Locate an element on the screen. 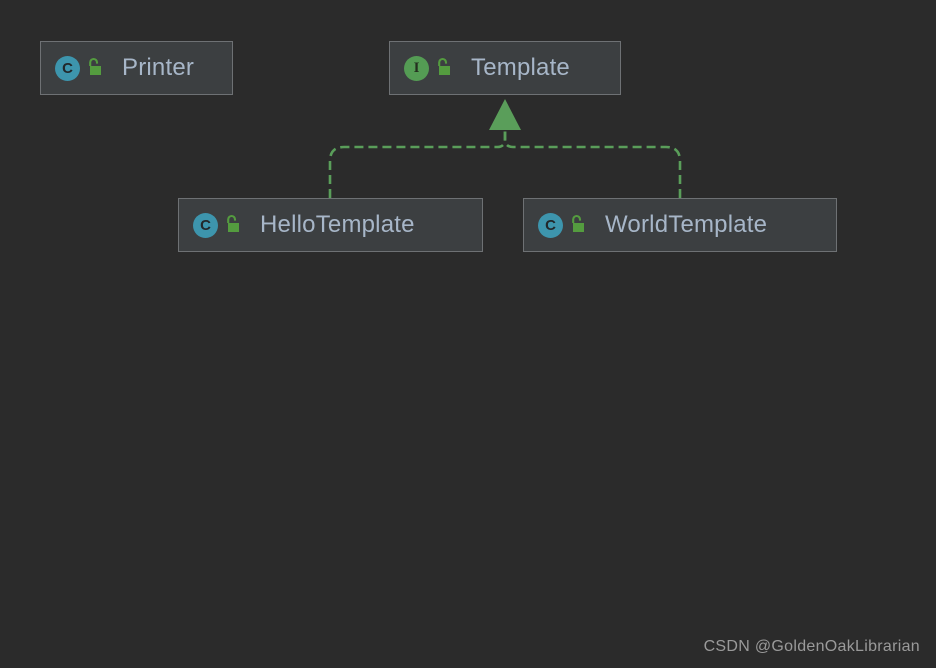  uml-node-printer: C Printer is located at coordinates (136, 68).